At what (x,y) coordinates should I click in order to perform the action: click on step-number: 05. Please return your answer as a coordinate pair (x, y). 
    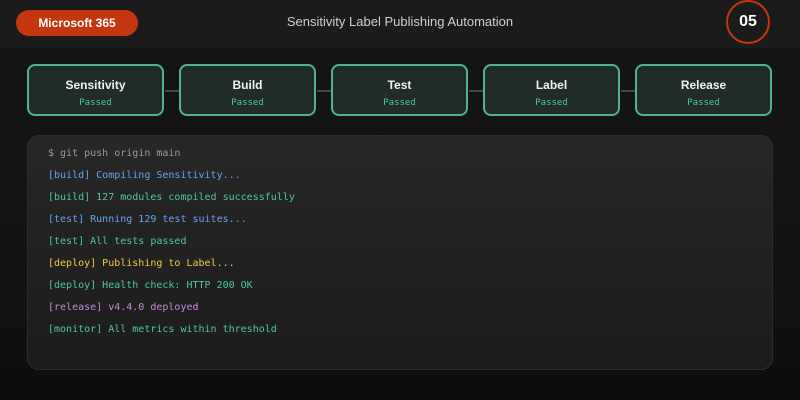
    Looking at the image, I should click on (748, 21).